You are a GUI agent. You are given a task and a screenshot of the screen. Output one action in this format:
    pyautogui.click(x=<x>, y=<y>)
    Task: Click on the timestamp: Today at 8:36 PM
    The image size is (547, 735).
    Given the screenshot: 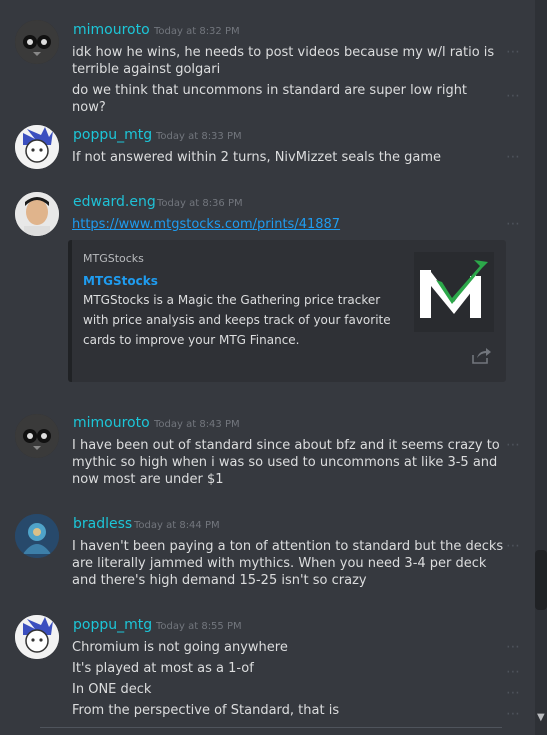 What is the action you would take?
    pyautogui.click(x=200, y=203)
    